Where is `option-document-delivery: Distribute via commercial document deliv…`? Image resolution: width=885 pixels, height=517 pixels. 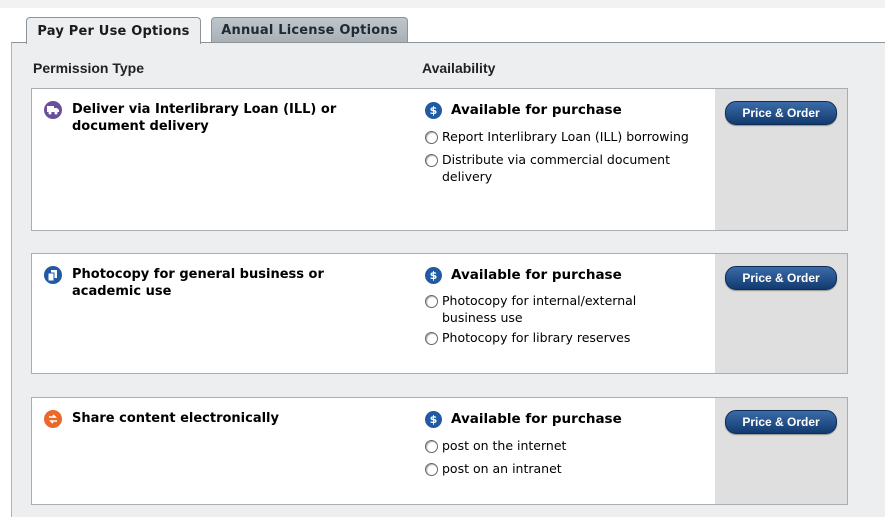
option-document-delivery: Distribute via commercial document deliv… is located at coordinates (565, 168).